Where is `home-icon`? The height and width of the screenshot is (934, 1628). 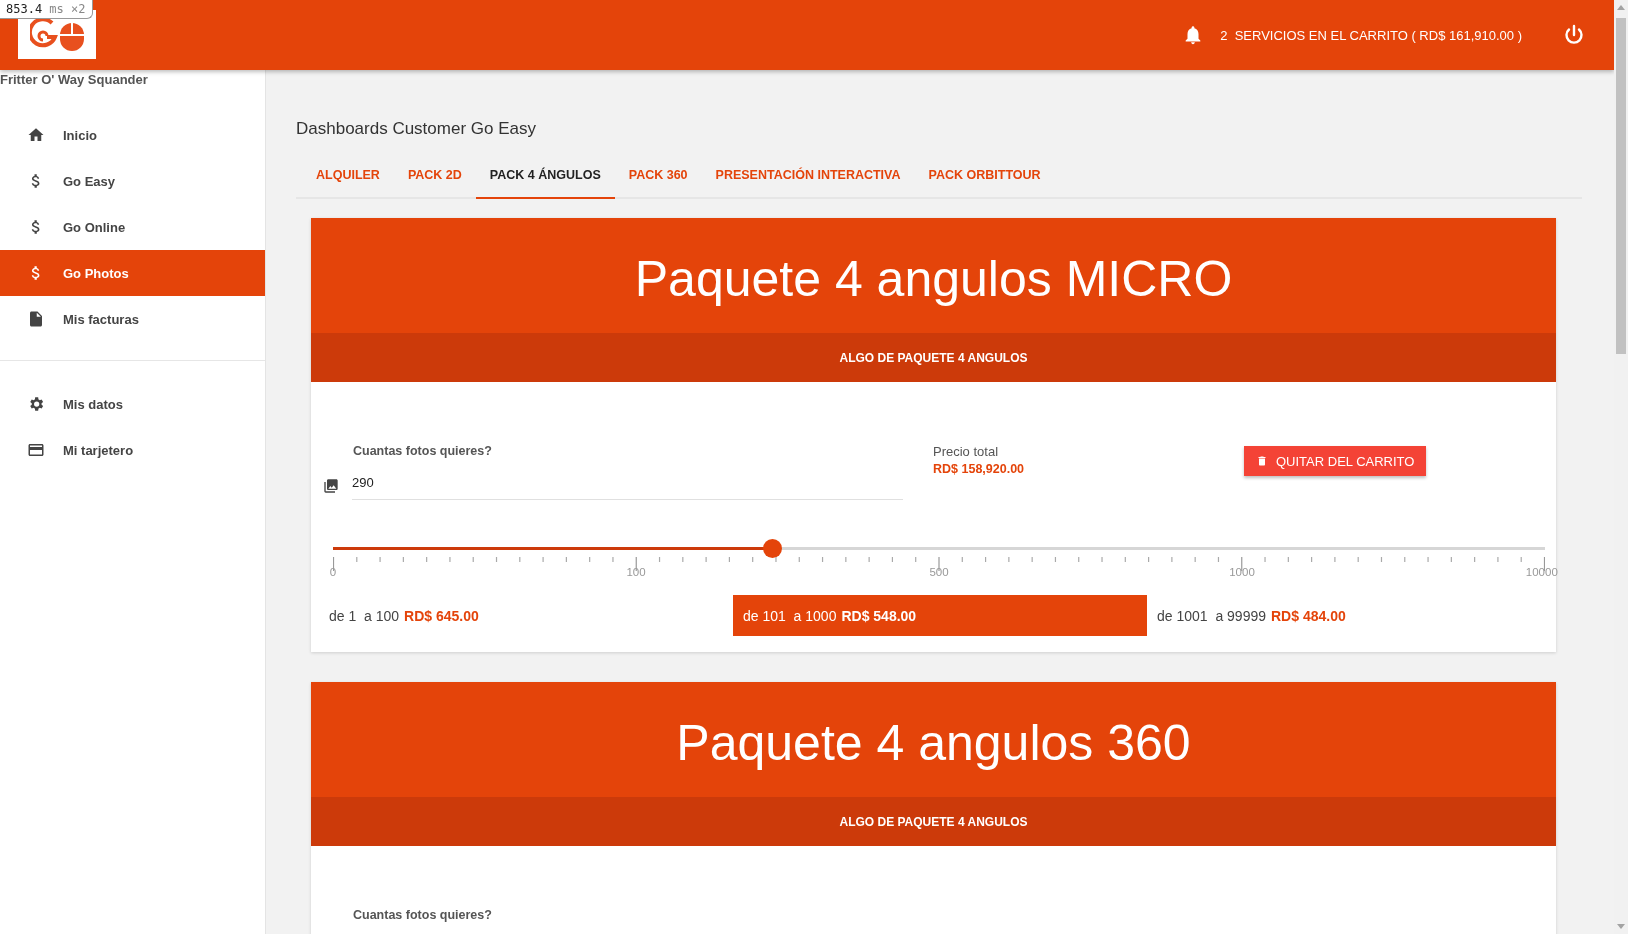
home-icon is located at coordinates (36, 135).